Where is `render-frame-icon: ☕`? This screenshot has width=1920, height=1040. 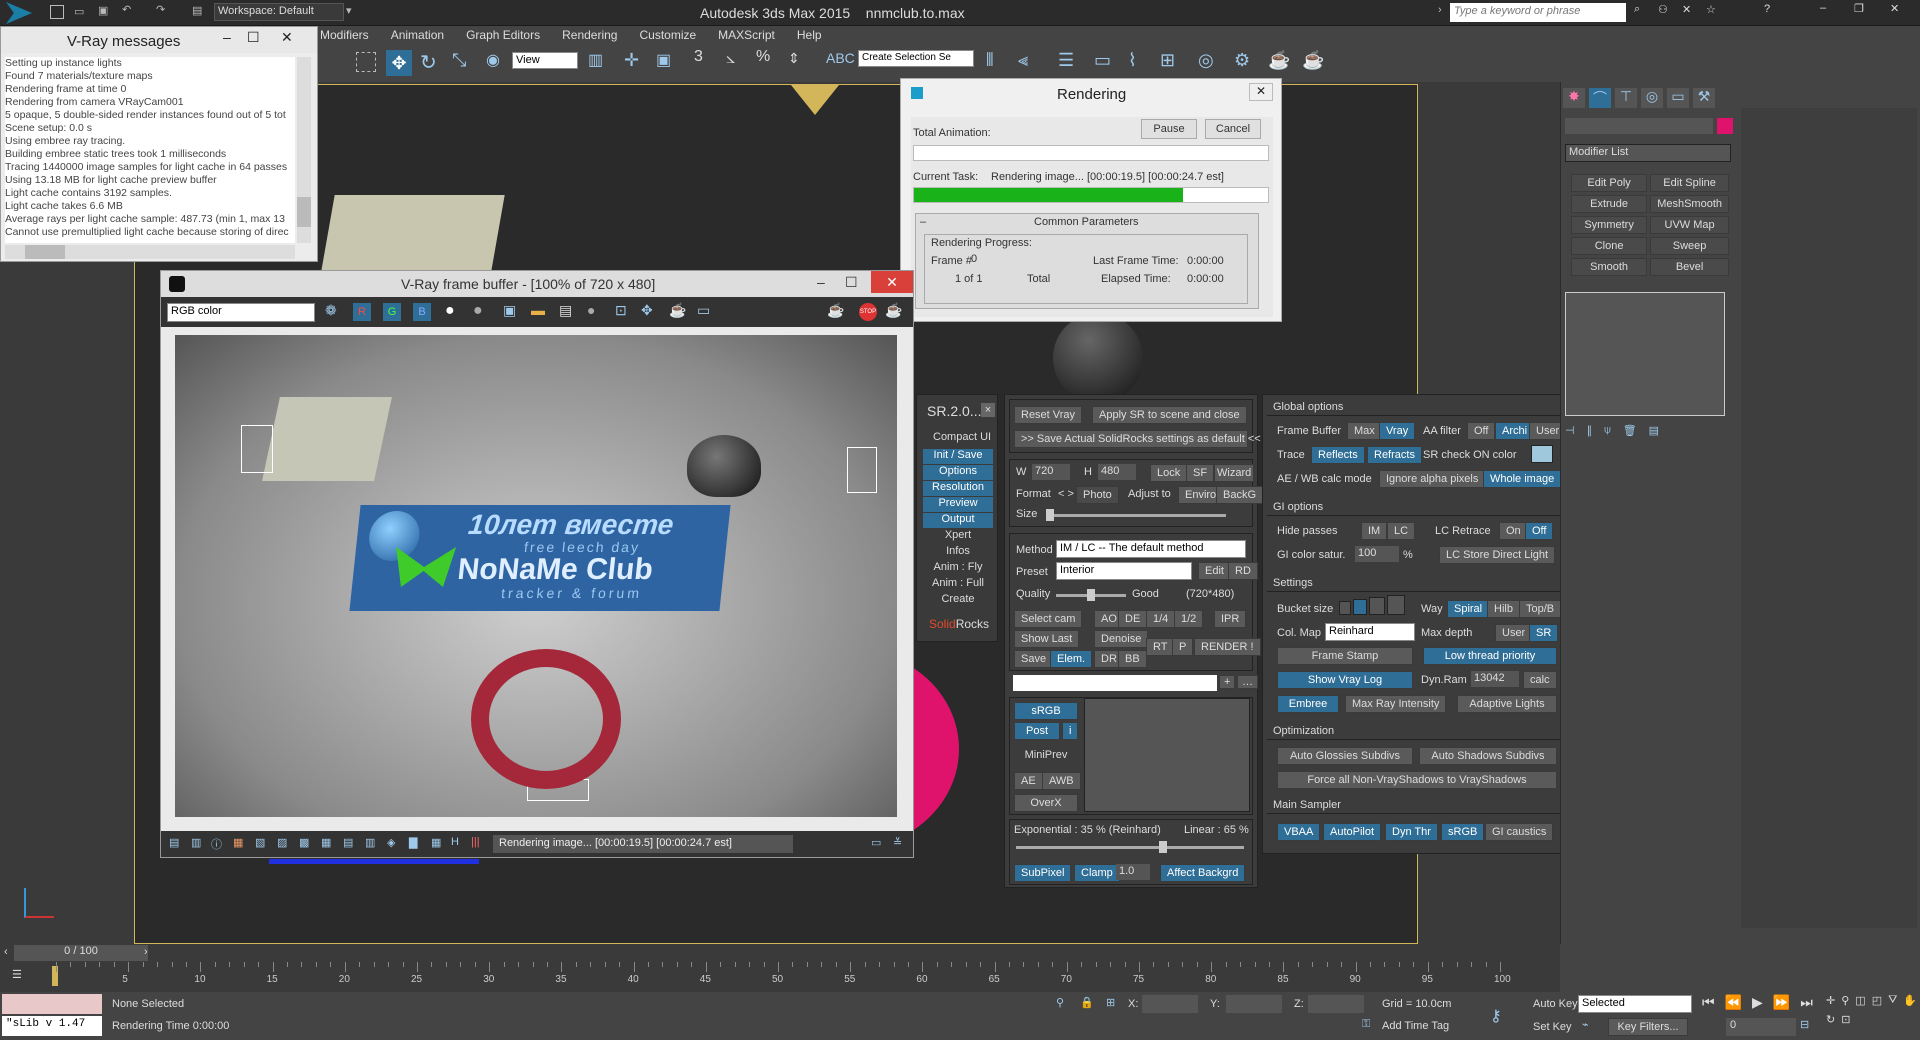 render-frame-icon: ☕ is located at coordinates (1279, 60).